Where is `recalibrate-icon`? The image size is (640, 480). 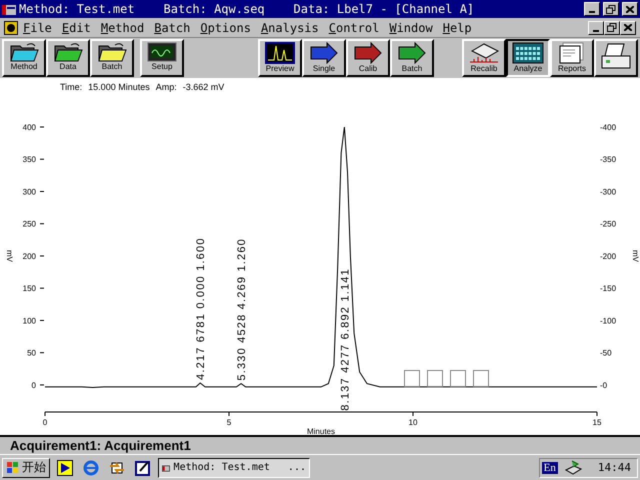
recalibrate-icon is located at coordinates (484, 53).